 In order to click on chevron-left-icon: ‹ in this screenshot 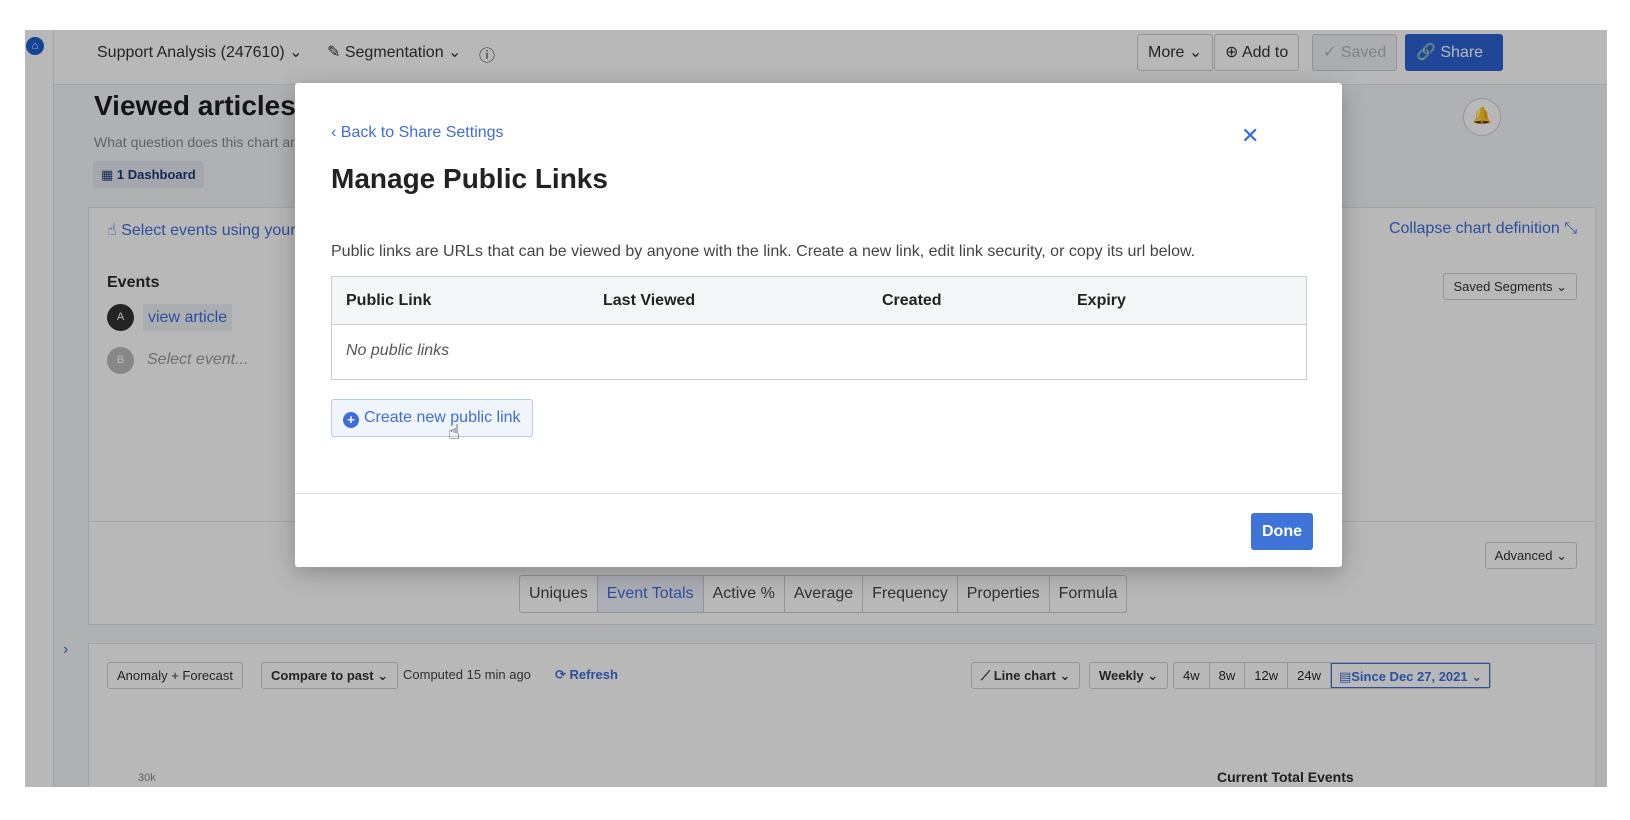, I will do `click(334, 132)`.